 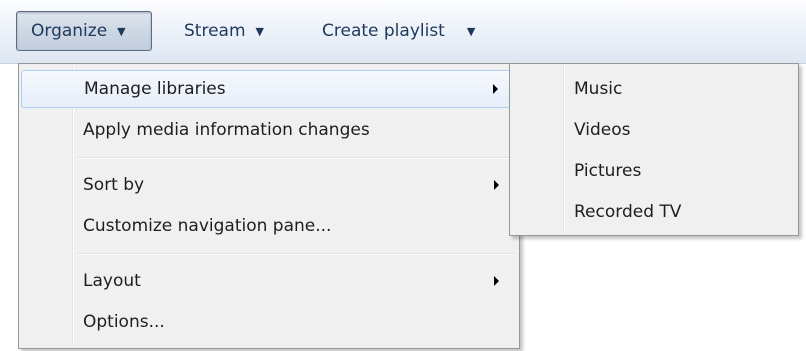 What do you see at coordinates (654, 89) in the screenshot?
I see `submenu-item-music: Music` at bounding box center [654, 89].